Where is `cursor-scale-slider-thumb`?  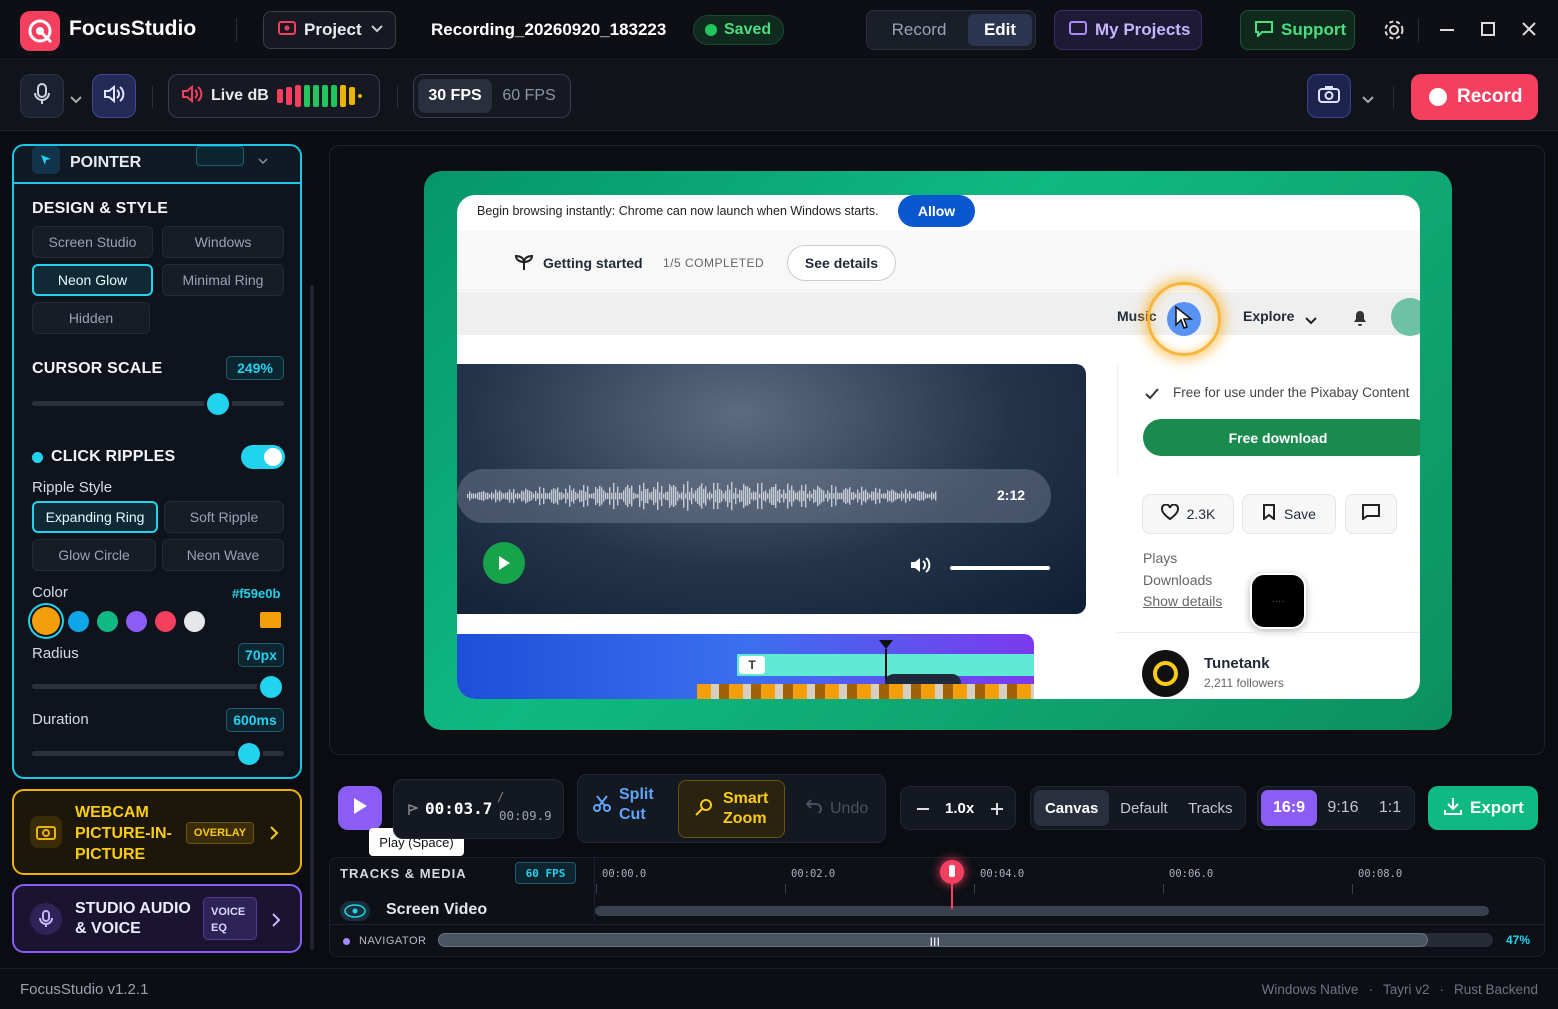
cursor-scale-slider-thumb is located at coordinates (218, 404).